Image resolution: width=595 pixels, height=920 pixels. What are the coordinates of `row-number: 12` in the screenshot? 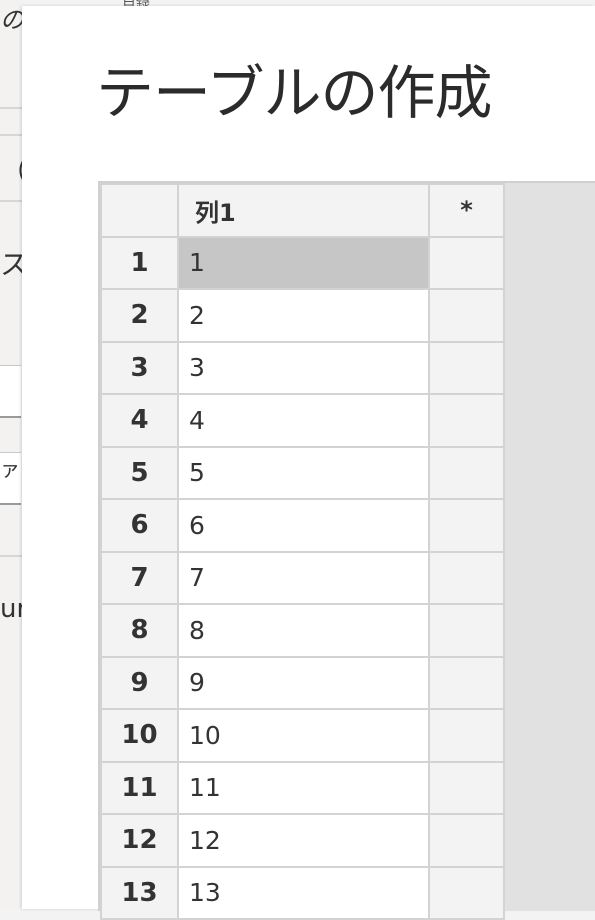 It's located at (139, 840).